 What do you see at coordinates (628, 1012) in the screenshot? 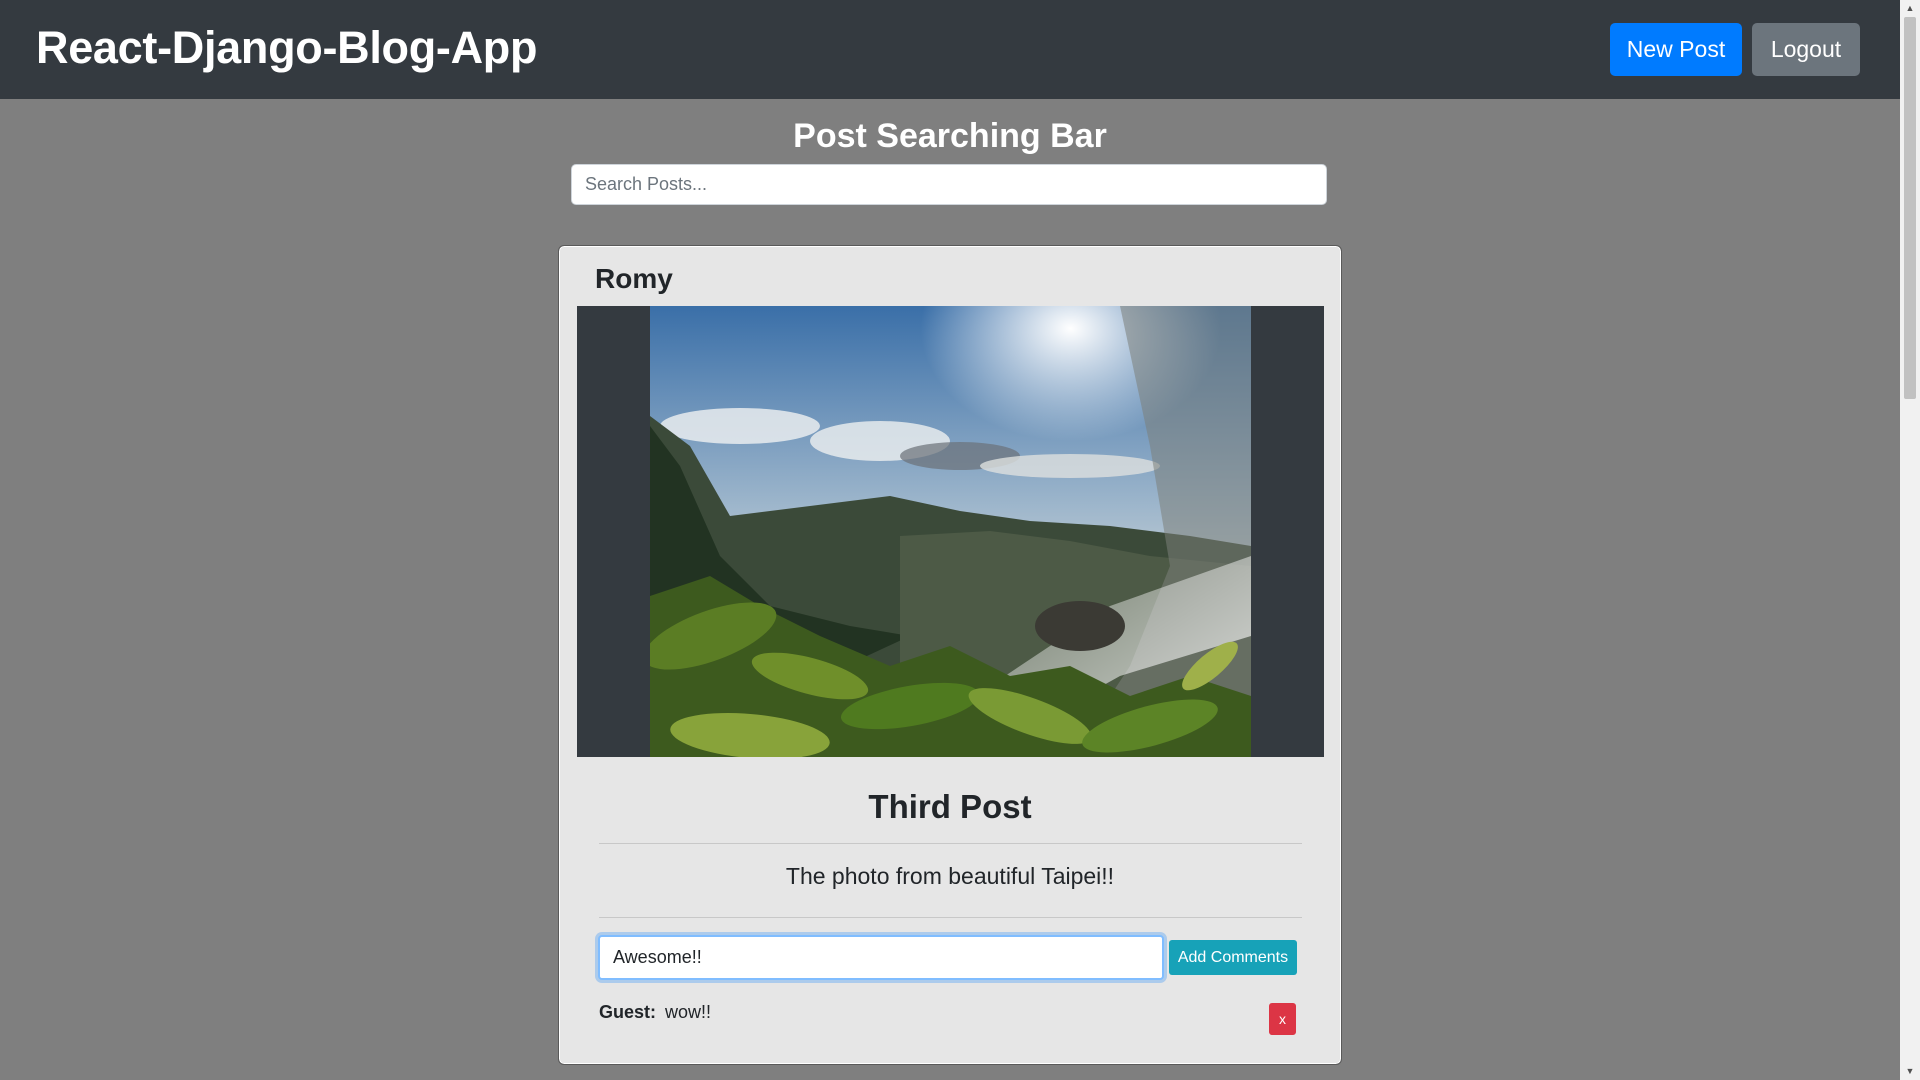
I see `comment-author: Guest:` at bounding box center [628, 1012].